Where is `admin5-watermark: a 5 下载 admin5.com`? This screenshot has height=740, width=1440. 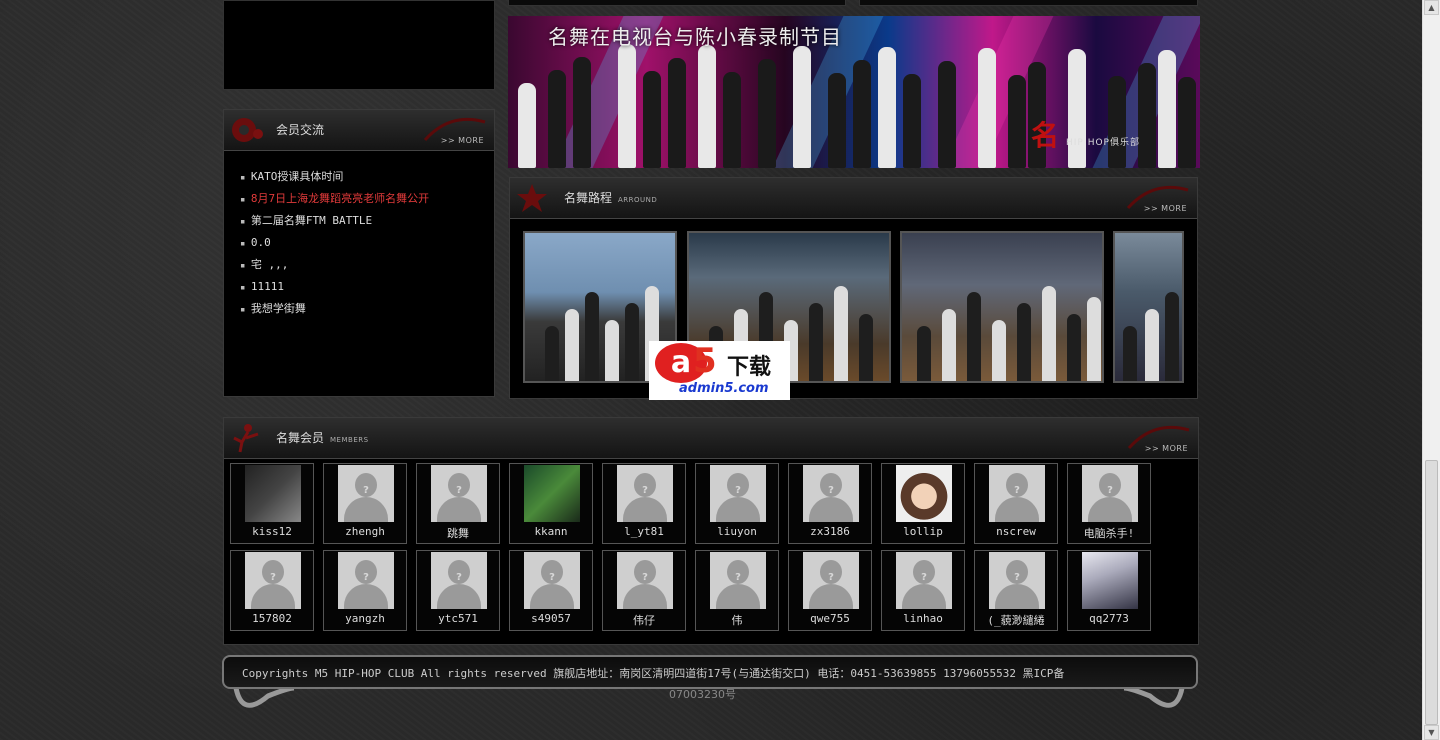 admin5-watermark: a 5 下载 admin5.com is located at coordinates (719, 370).